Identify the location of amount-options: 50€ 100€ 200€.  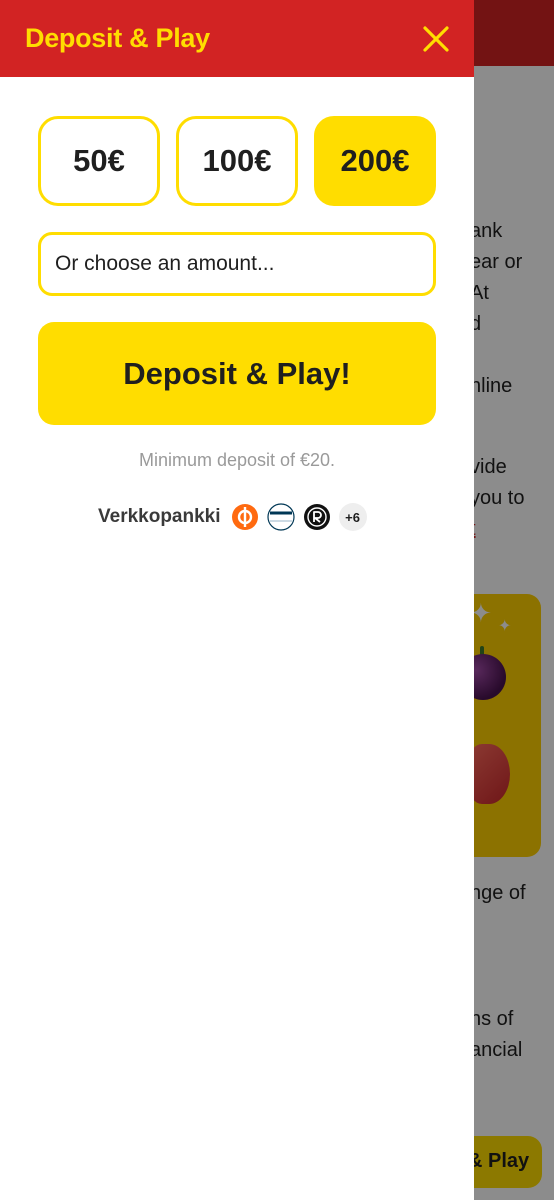
(237, 161).